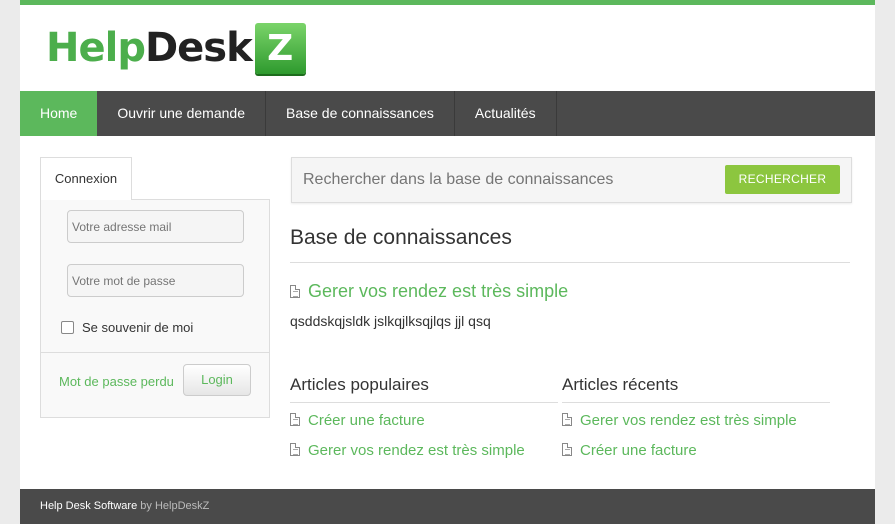  What do you see at coordinates (155, 280) in the screenshot?
I see `password-field` at bounding box center [155, 280].